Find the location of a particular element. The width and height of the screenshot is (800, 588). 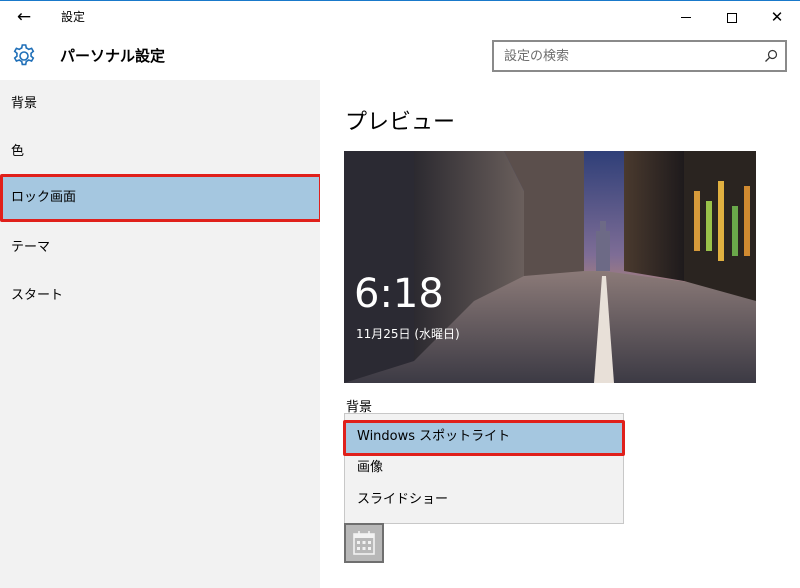

page-title: パーソナル設定 is located at coordinates (113, 56).